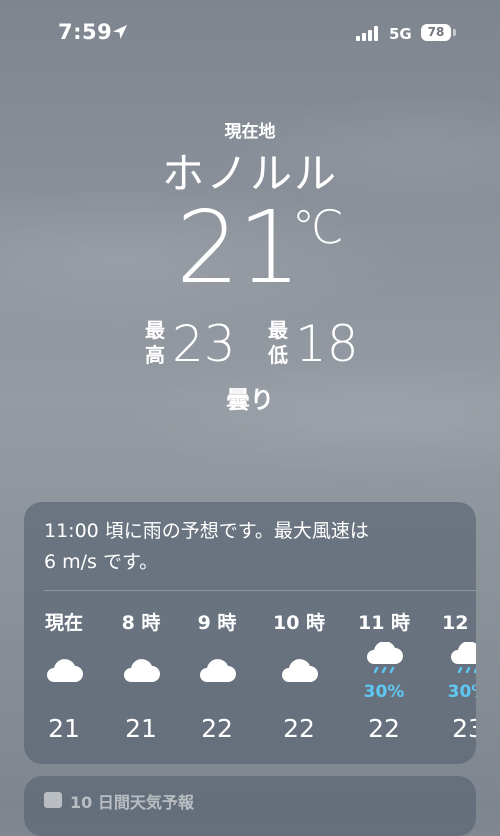 The image size is (500, 836). What do you see at coordinates (141, 623) in the screenshot?
I see `hour-label: 8 時` at bounding box center [141, 623].